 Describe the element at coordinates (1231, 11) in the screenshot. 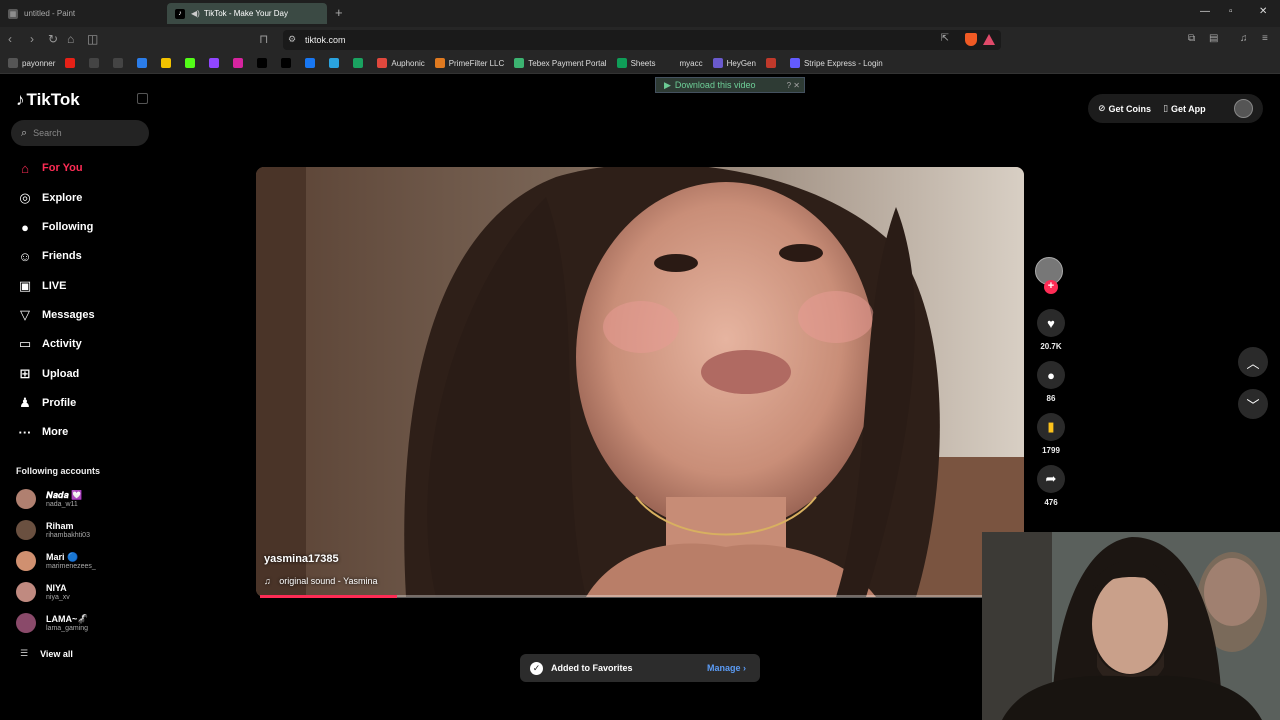

I see `restore-button: ▫` at that location.